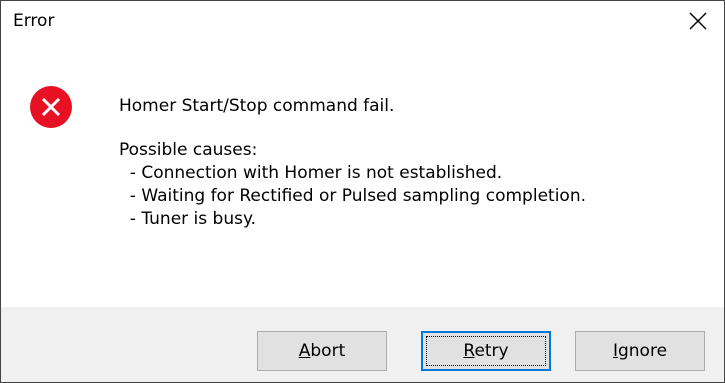 The image size is (725, 383). I want to click on abort-button-label: Abort, so click(322, 351).